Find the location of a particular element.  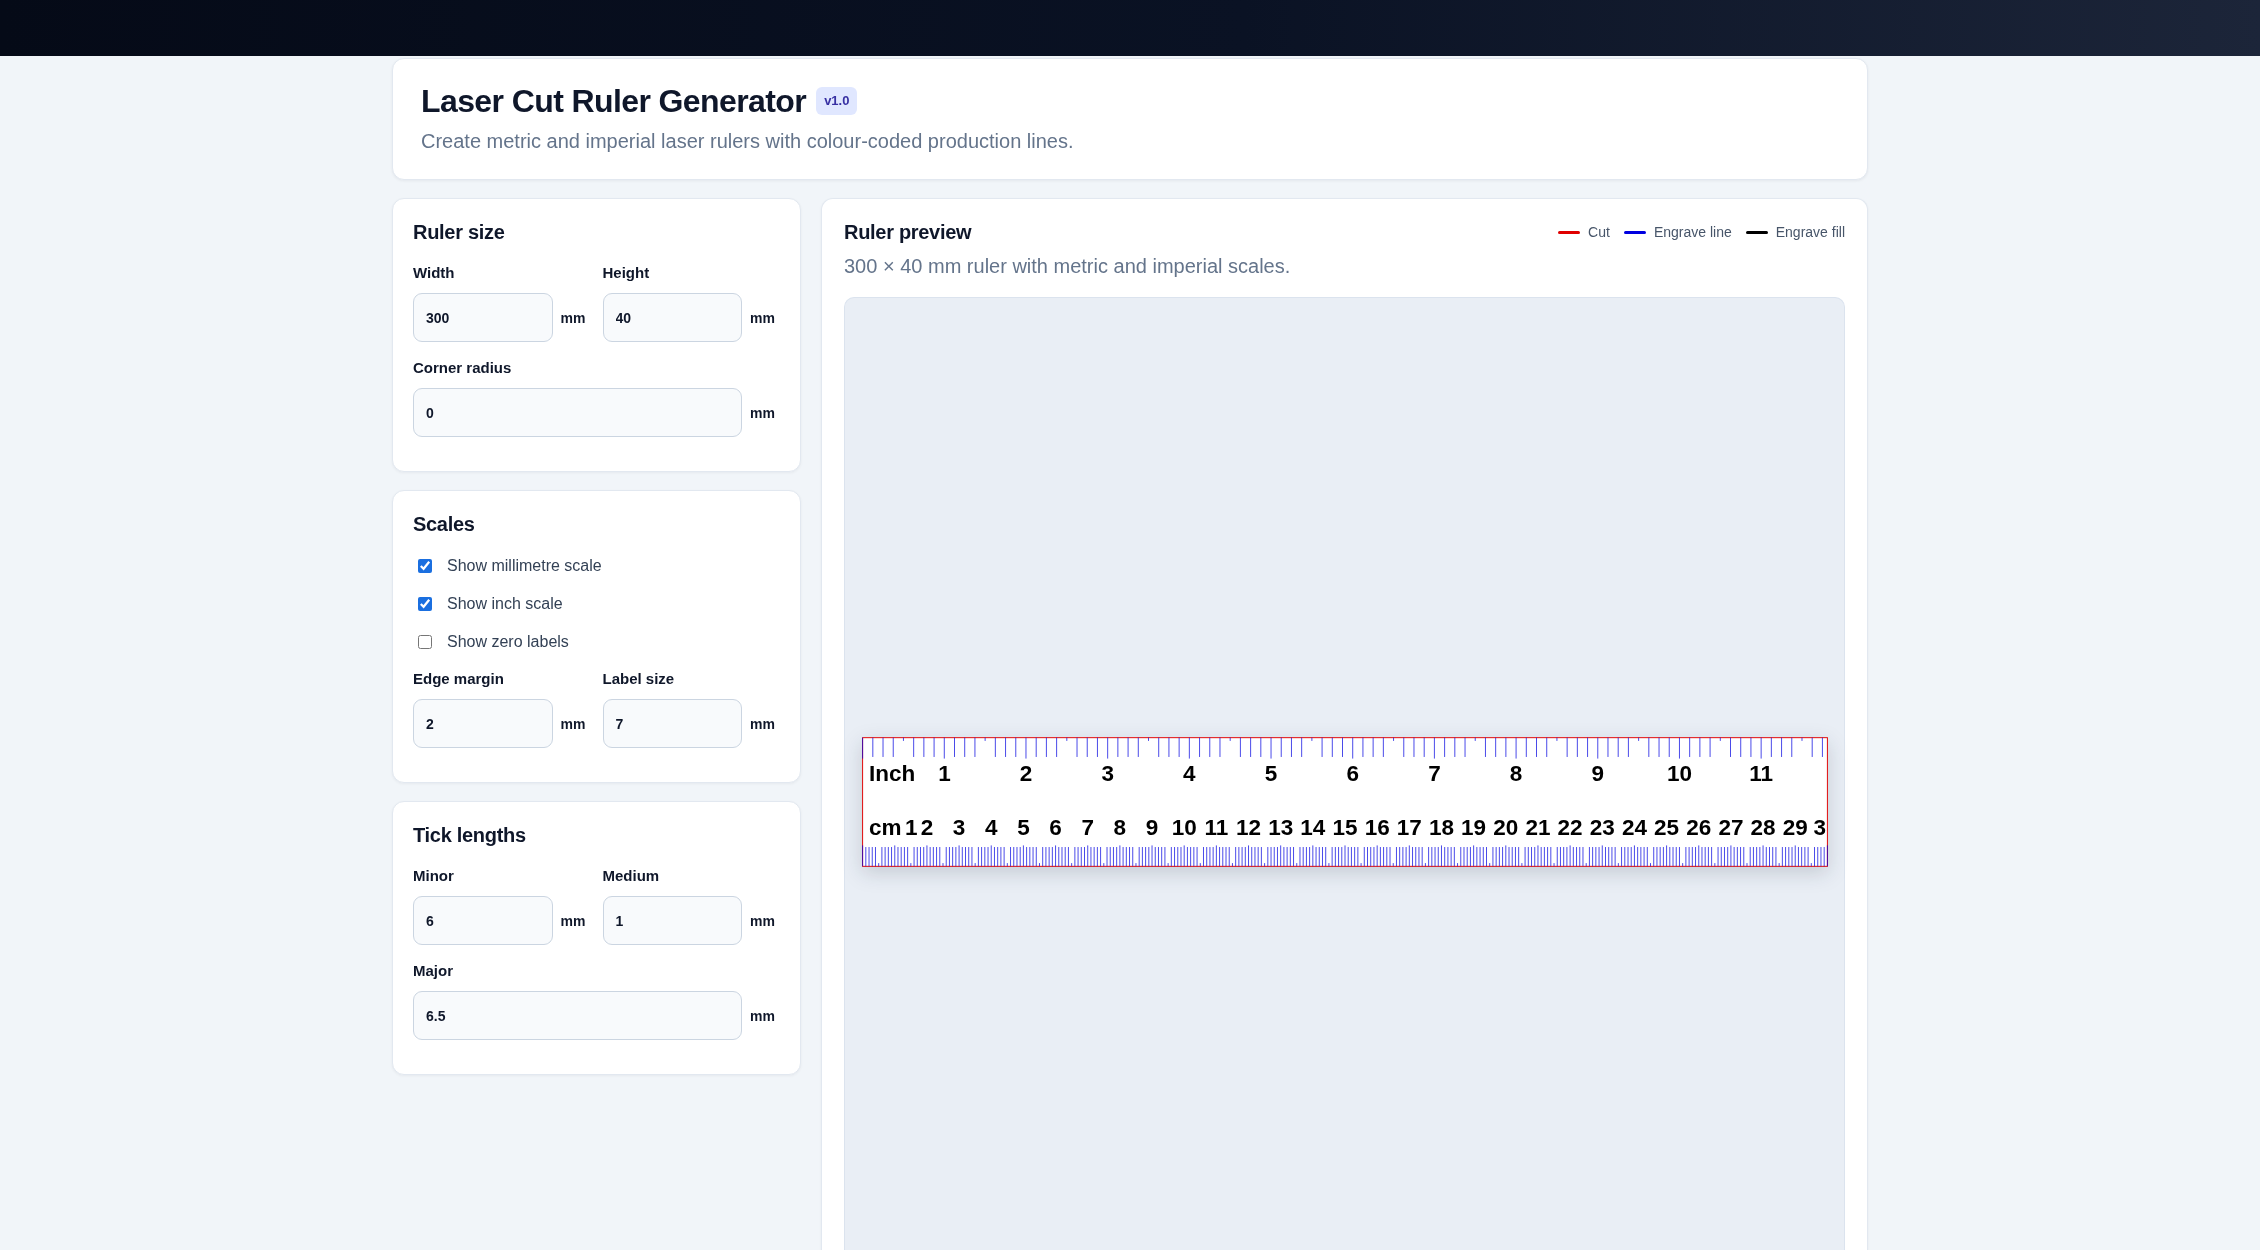

preview-title: Ruler preview is located at coordinates (908, 232).